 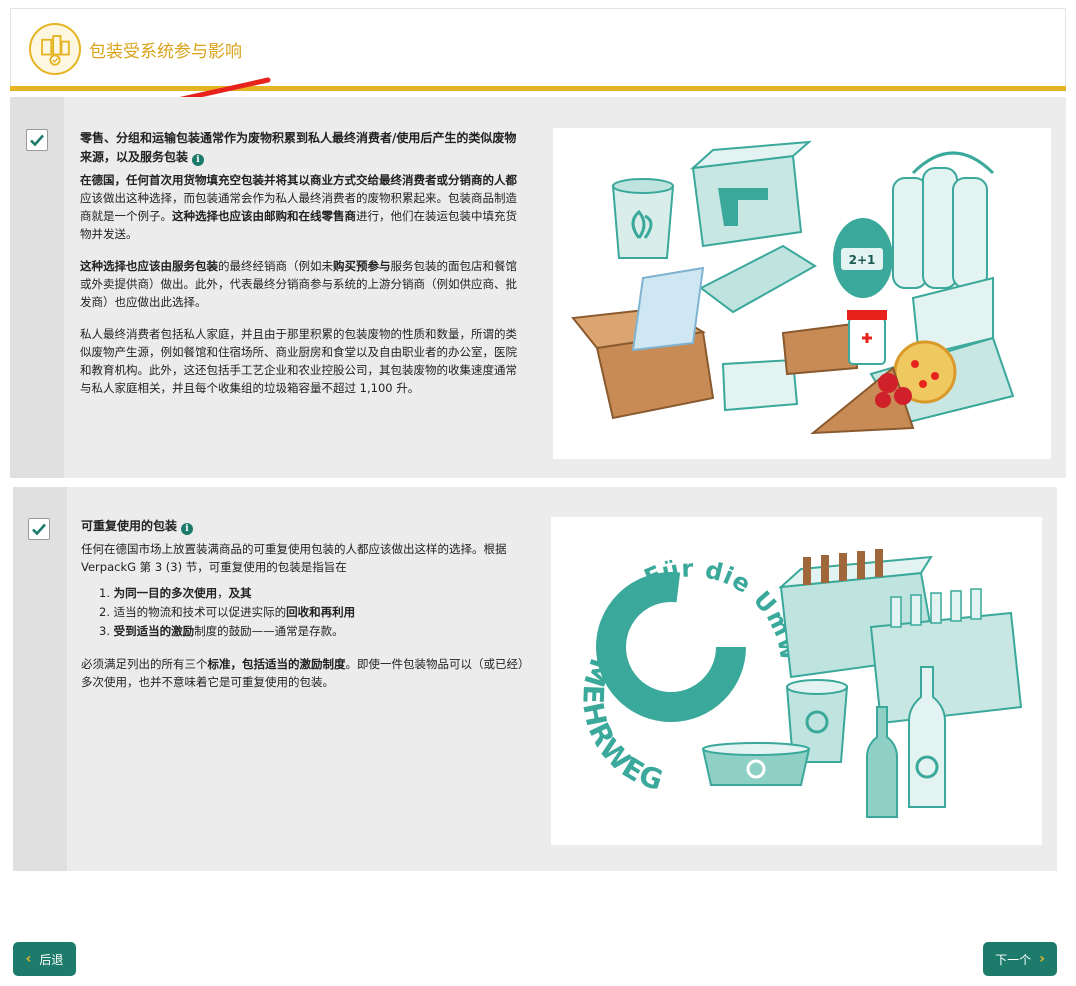 I want to click on reusable-packaging-checkbox, so click(x=39, y=529).